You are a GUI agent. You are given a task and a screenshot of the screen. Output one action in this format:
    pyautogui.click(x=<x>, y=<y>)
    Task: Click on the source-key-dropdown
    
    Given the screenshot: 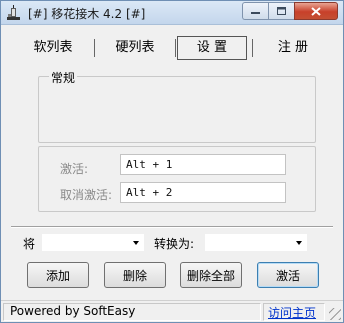 What is the action you would take?
    pyautogui.click(x=93, y=242)
    